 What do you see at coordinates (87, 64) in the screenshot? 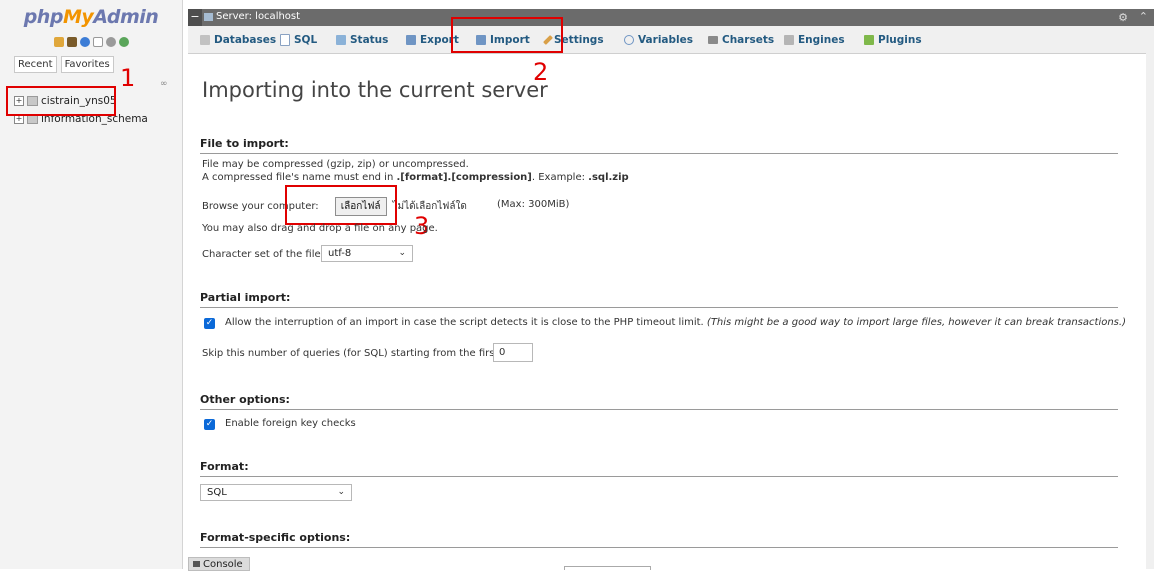
I see `favorites-tab: Favorites` at bounding box center [87, 64].